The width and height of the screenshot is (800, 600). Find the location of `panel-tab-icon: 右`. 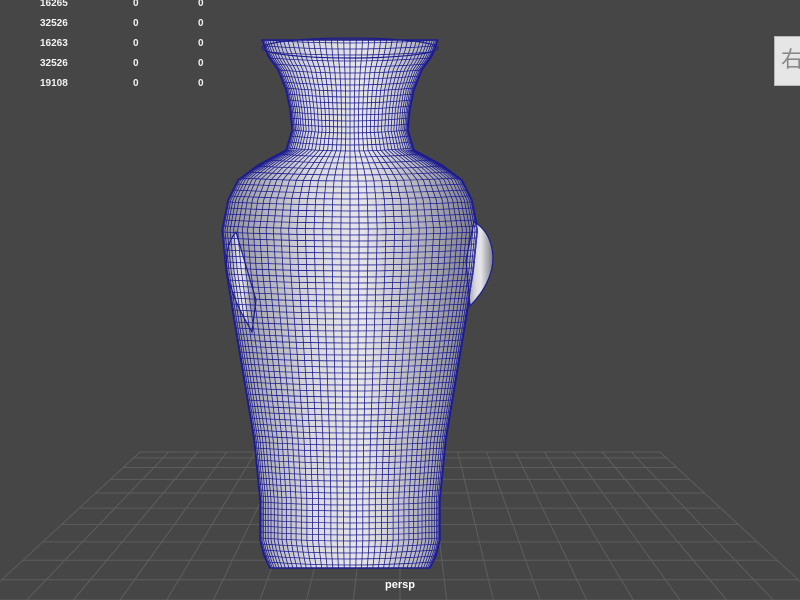

panel-tab-icon: 右 is located at coordinates (787, 61).